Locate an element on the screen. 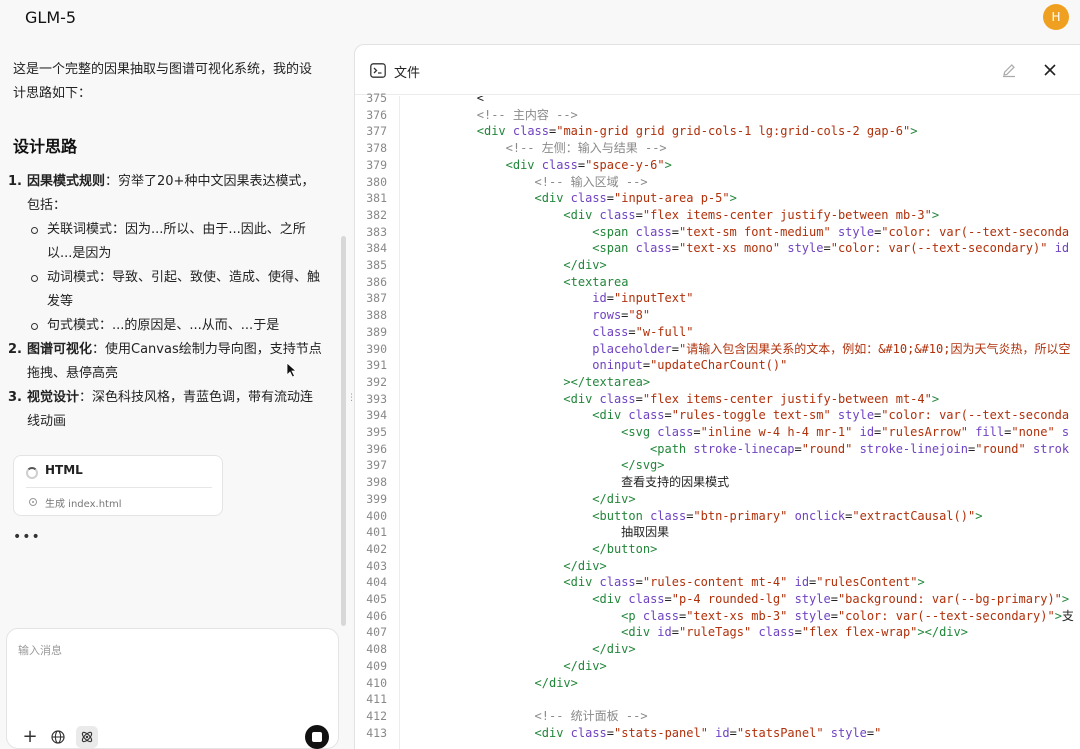 The height and width of the screenshot is (749, 1080). line-number: 380 is located at coordinates (376, 181).